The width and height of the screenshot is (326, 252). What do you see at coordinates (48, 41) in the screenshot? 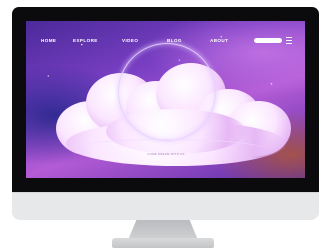
I see `nav-home: HOME` at bounding box center [48, 41].